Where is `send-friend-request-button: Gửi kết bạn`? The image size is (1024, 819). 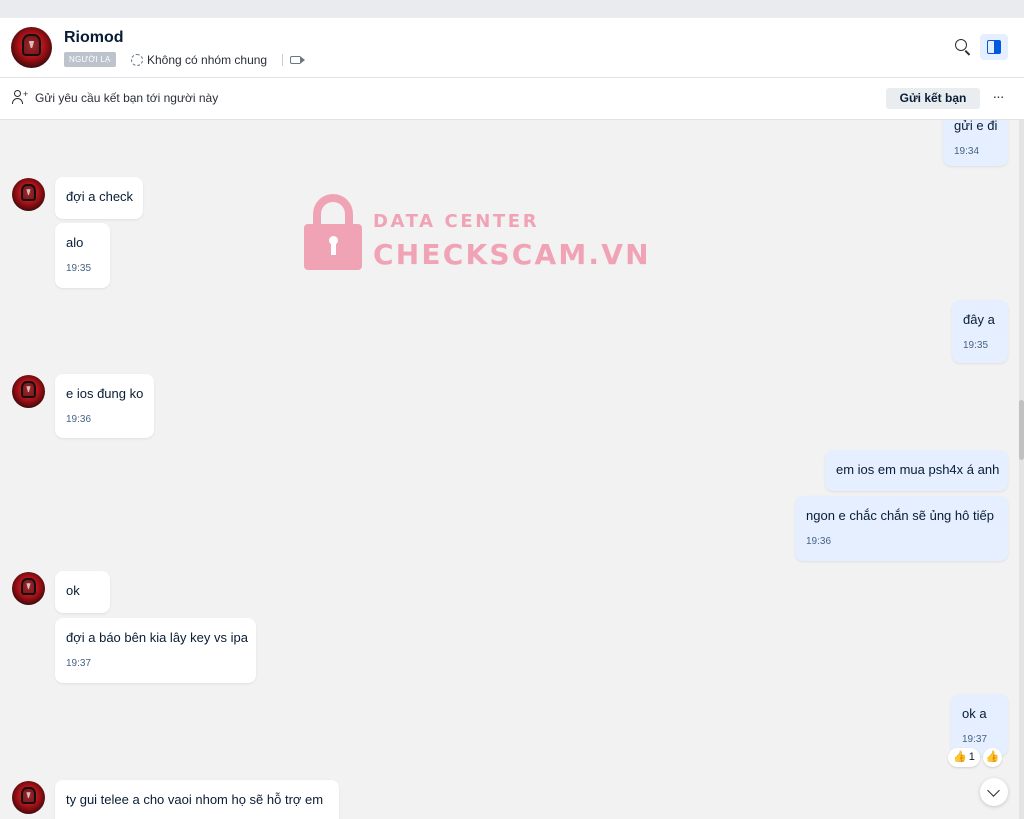 send-friend-request-button: Gửi kết bạn is located at coordinates (933, 98).